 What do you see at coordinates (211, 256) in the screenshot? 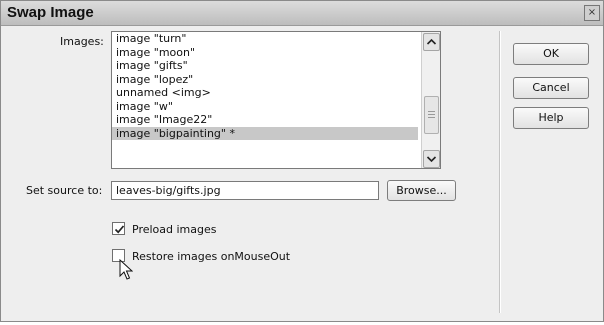
I see `restore-images-label: Restore images onMouseOut` at bounding box center [211, 256].